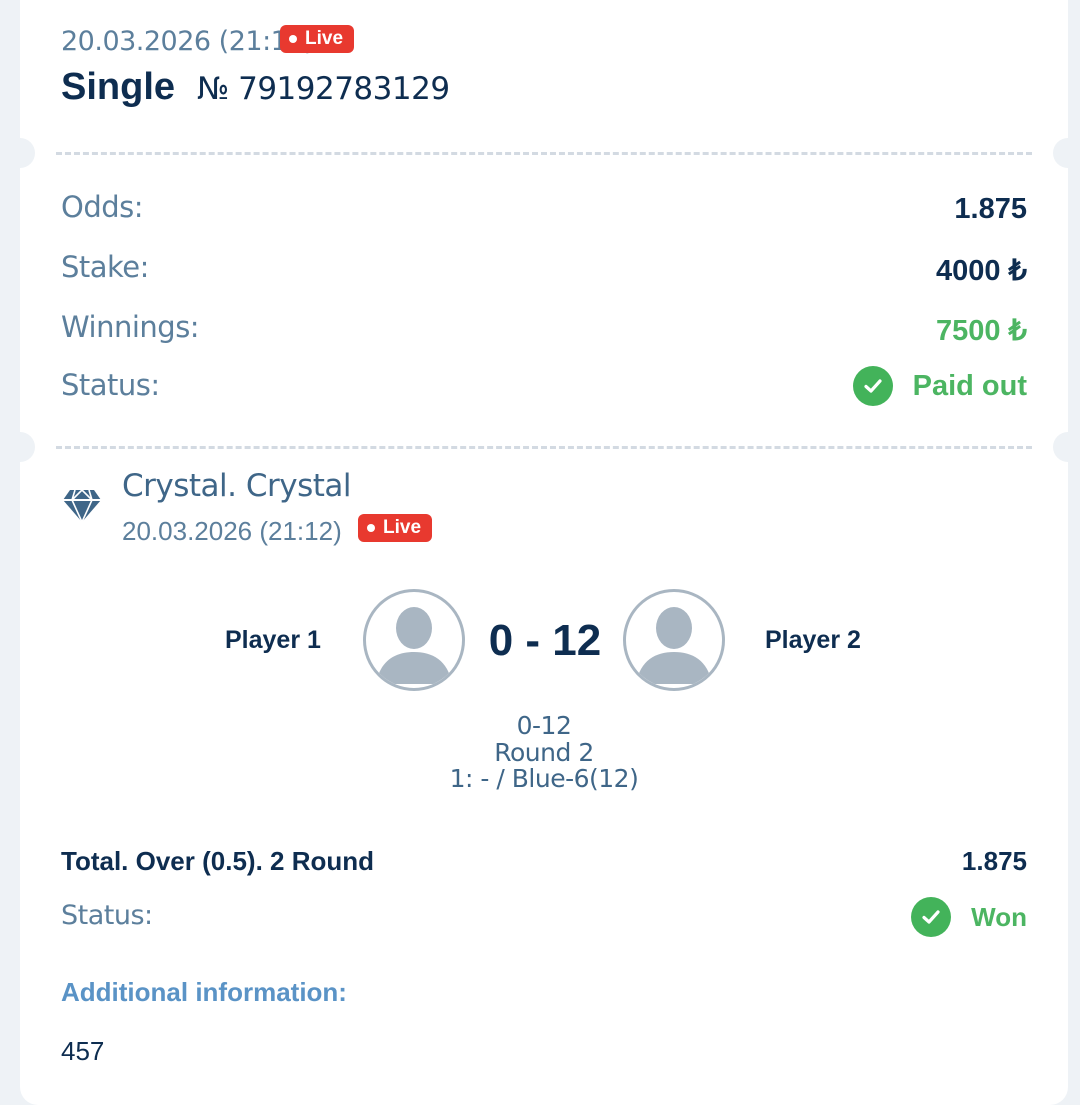  What do you see at coordinates (83, 1051) in the screenshot?
I see `additional-info-value: 457` at bounding box center [83, 1051].